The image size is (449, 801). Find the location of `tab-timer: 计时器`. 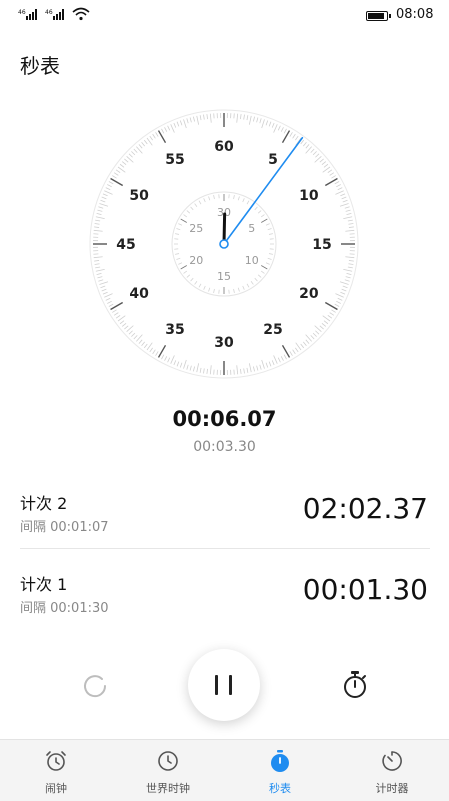

tab-timer: 计时器 is located at coordinates (392, 770).